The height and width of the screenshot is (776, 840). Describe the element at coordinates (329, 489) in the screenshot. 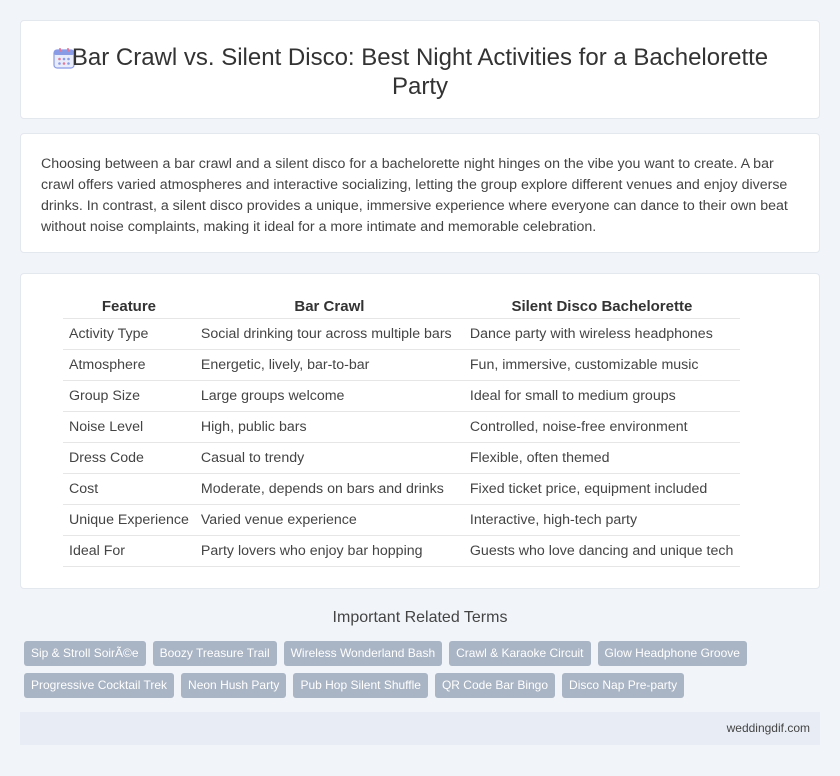

I see `table-cell: Moderate, depends on bars and drinks` at that location.